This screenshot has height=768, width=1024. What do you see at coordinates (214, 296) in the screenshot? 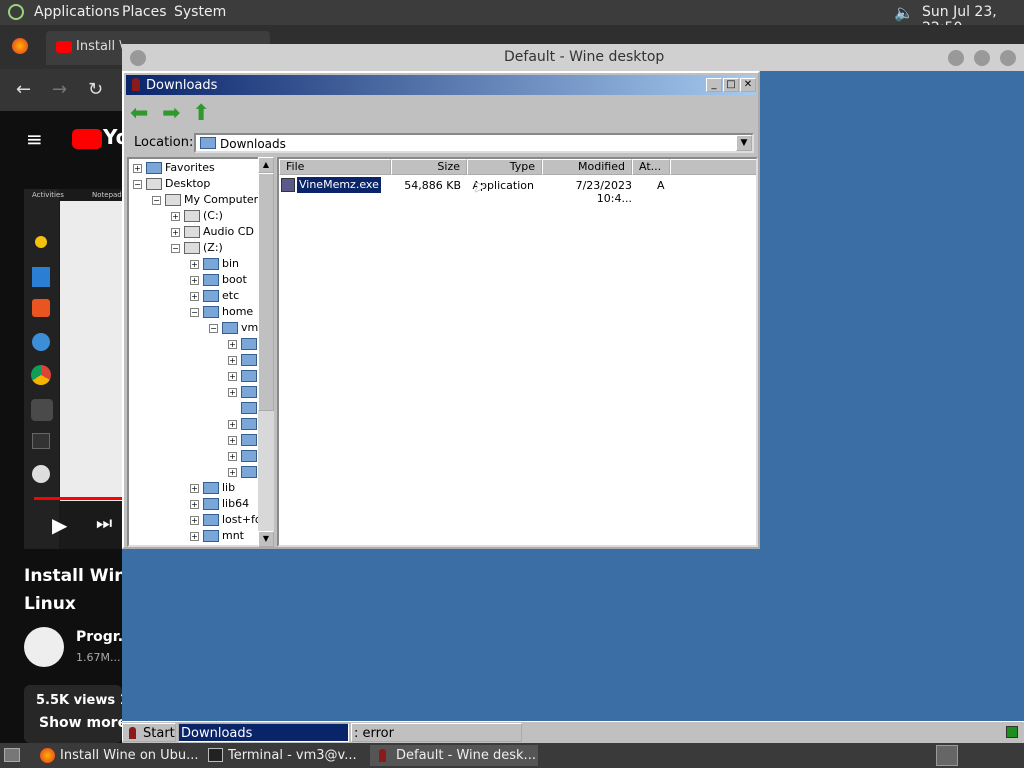
I see `tree-item: + etc` at bounding box center [214, 296].